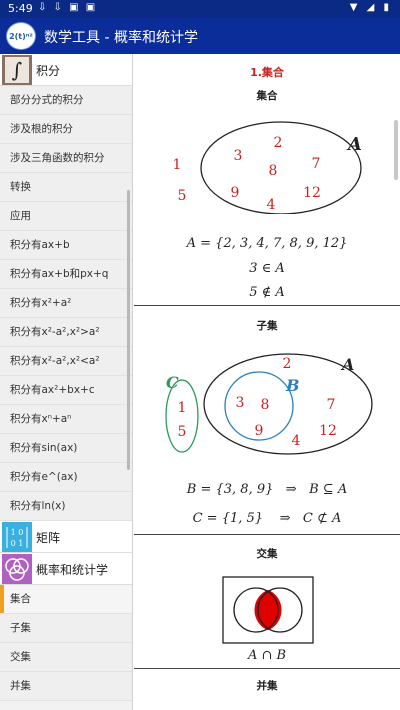  Describe the element at coordinates (177, 165) in the screenshot. I see `set-outside-element: 1` at that location.